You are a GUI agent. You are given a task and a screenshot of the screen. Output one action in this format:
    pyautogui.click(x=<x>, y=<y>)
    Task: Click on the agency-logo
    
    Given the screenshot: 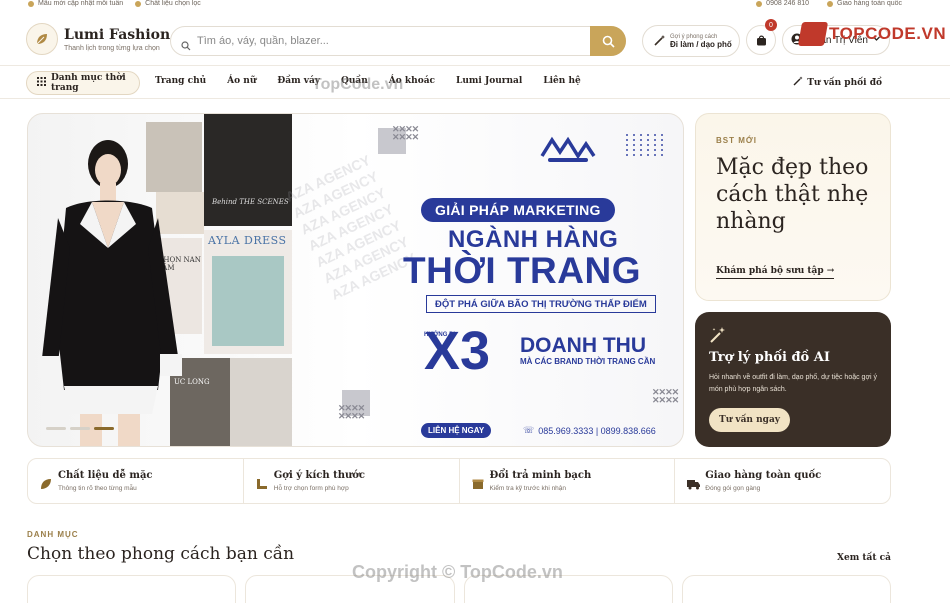 What is the action you would take?
    pyautogui.click(x=568, y=149)
    